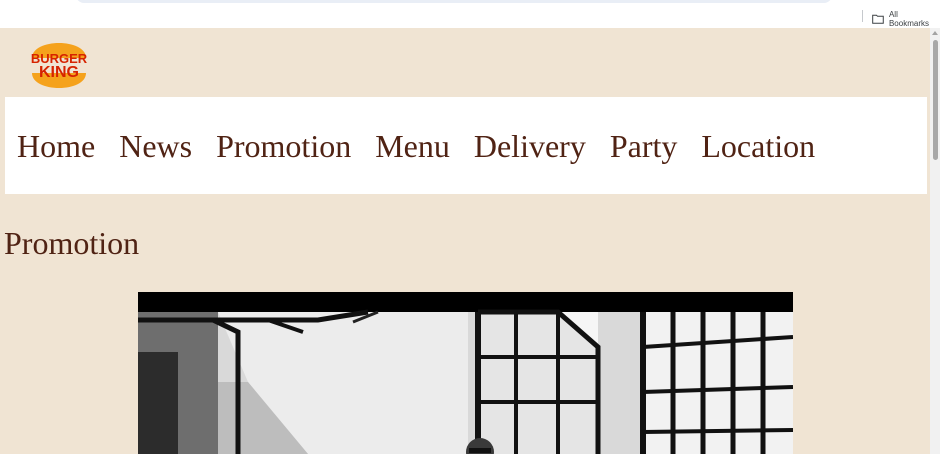  I want to click on all-bookmarks-label: All Bookmarks, so click(908, 19).